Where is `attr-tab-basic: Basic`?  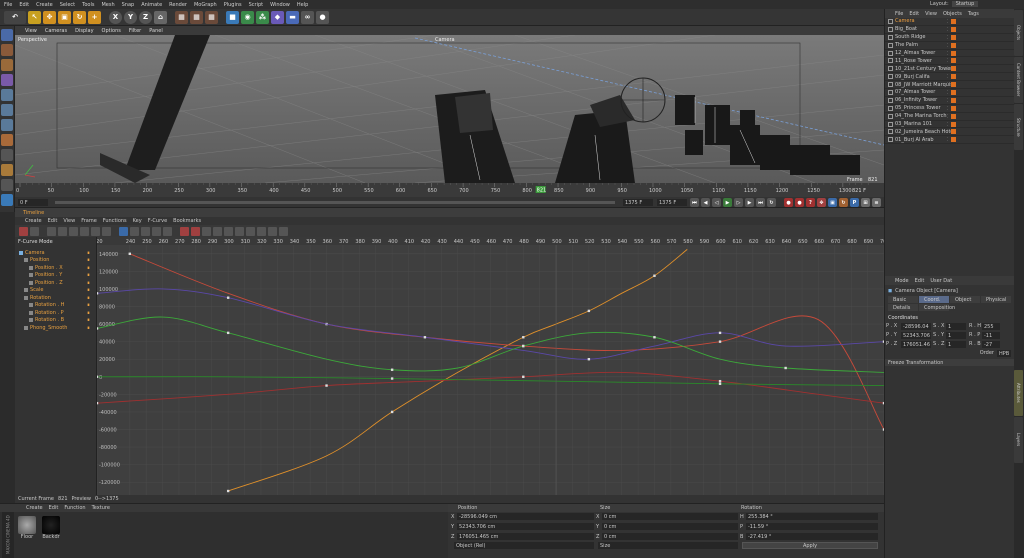
attr-tab-basic: Basic is located at coordinates (903, 299).